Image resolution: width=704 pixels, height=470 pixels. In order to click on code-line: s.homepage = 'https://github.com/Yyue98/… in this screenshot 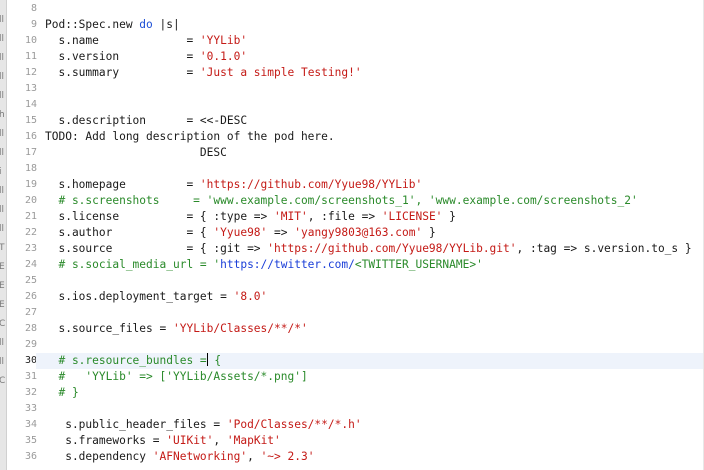, I will do `click(374, 185)`.